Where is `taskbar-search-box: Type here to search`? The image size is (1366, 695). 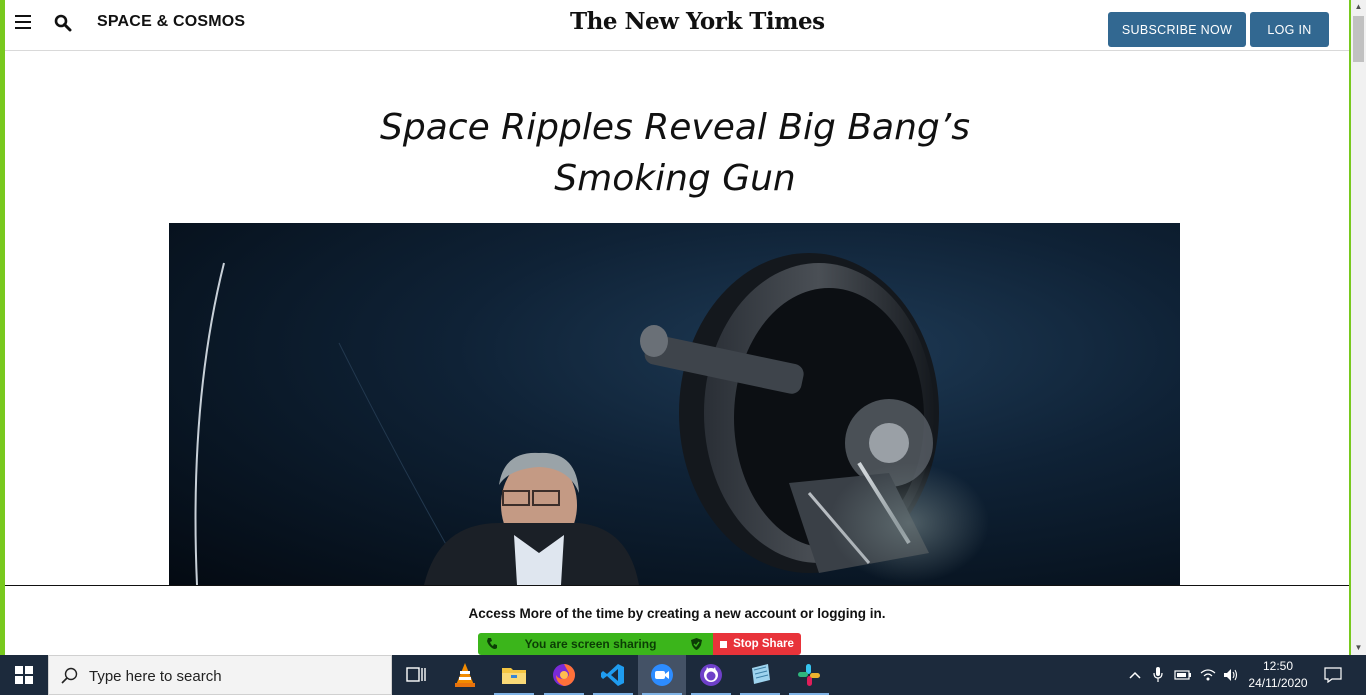 taskbar-search-box: Type here to search is located at coordinates (220, 675).